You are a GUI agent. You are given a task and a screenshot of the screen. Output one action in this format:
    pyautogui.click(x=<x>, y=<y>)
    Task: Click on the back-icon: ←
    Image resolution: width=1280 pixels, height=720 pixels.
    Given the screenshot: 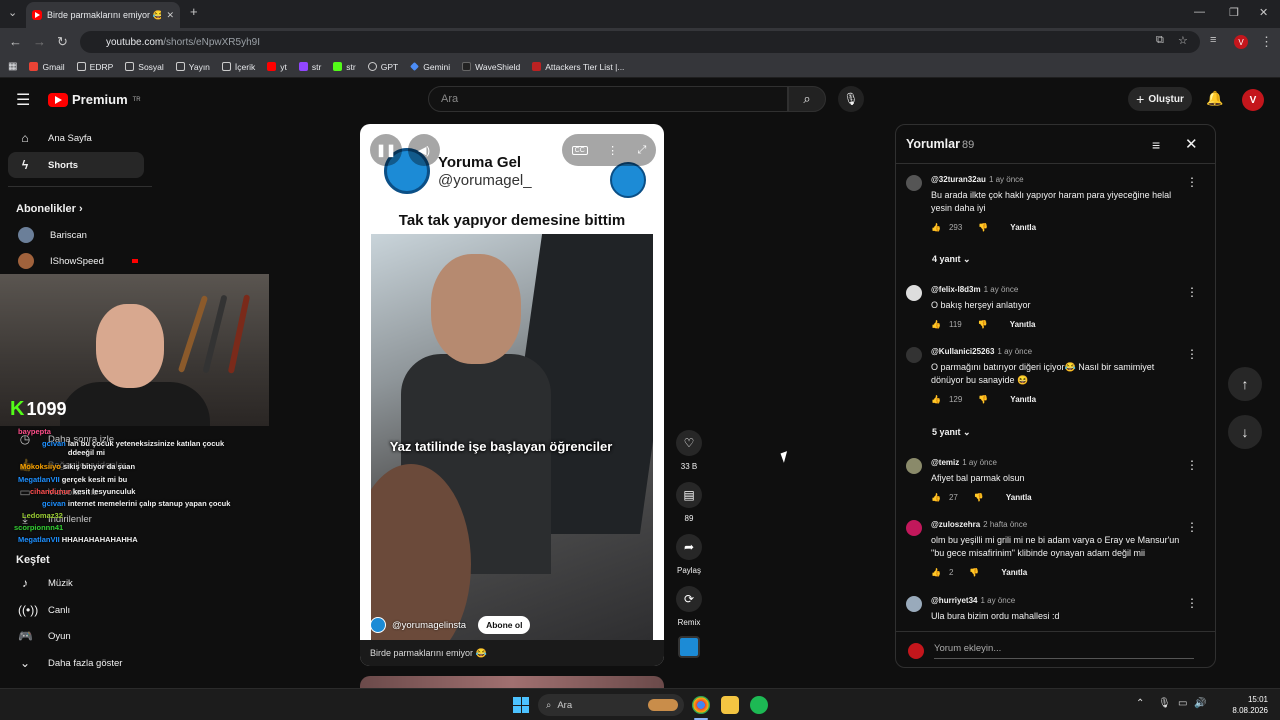 What is the action you would take?
    pyautogui.click(x=15, y=41)
    